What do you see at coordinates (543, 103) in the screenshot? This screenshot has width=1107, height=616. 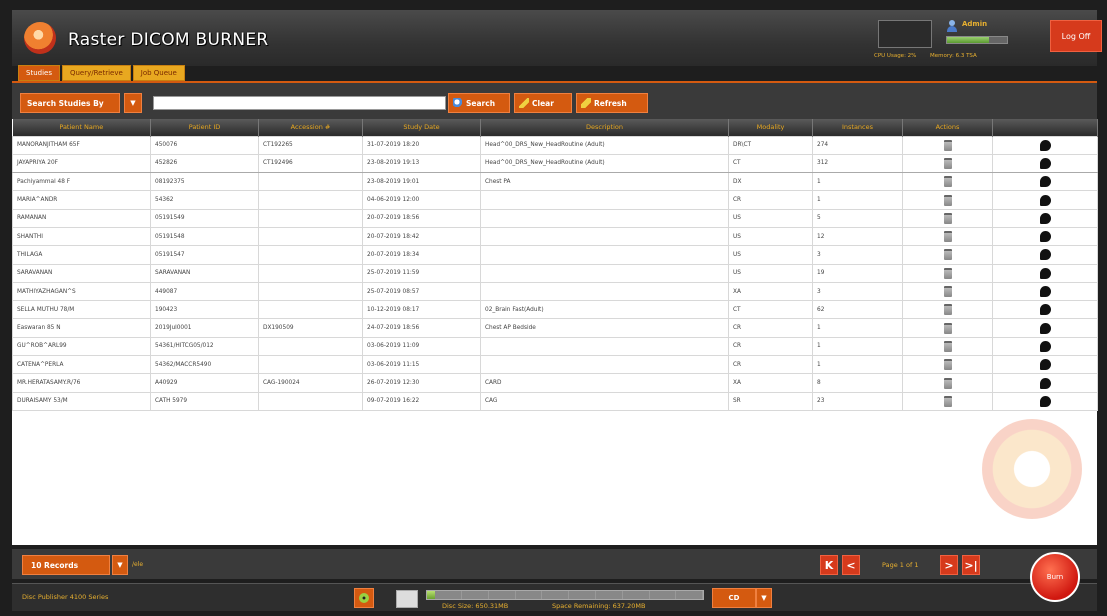 I see `clear-button: Clear` at bounding box center [543, 103].